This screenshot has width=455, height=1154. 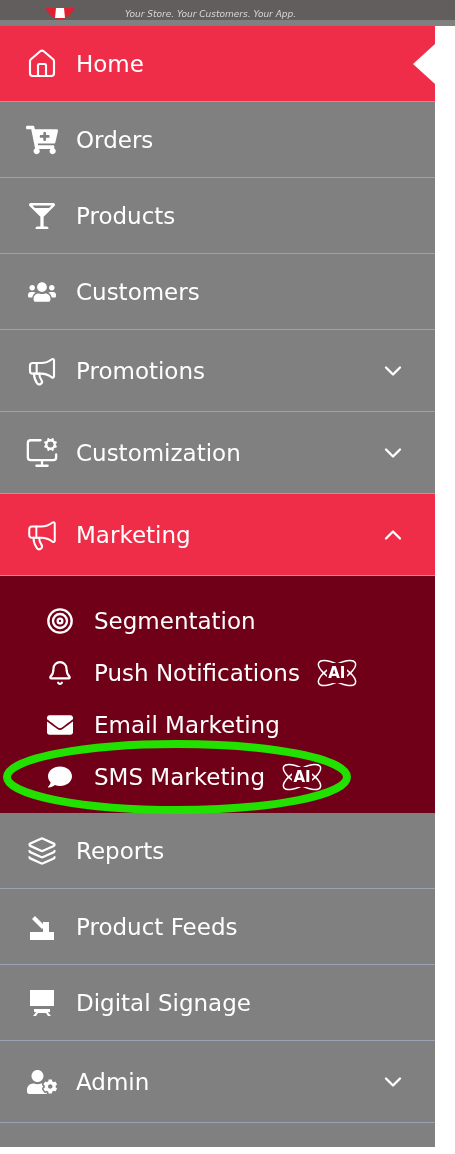 I want to click on logo-icon, so click(x=60, y=14).